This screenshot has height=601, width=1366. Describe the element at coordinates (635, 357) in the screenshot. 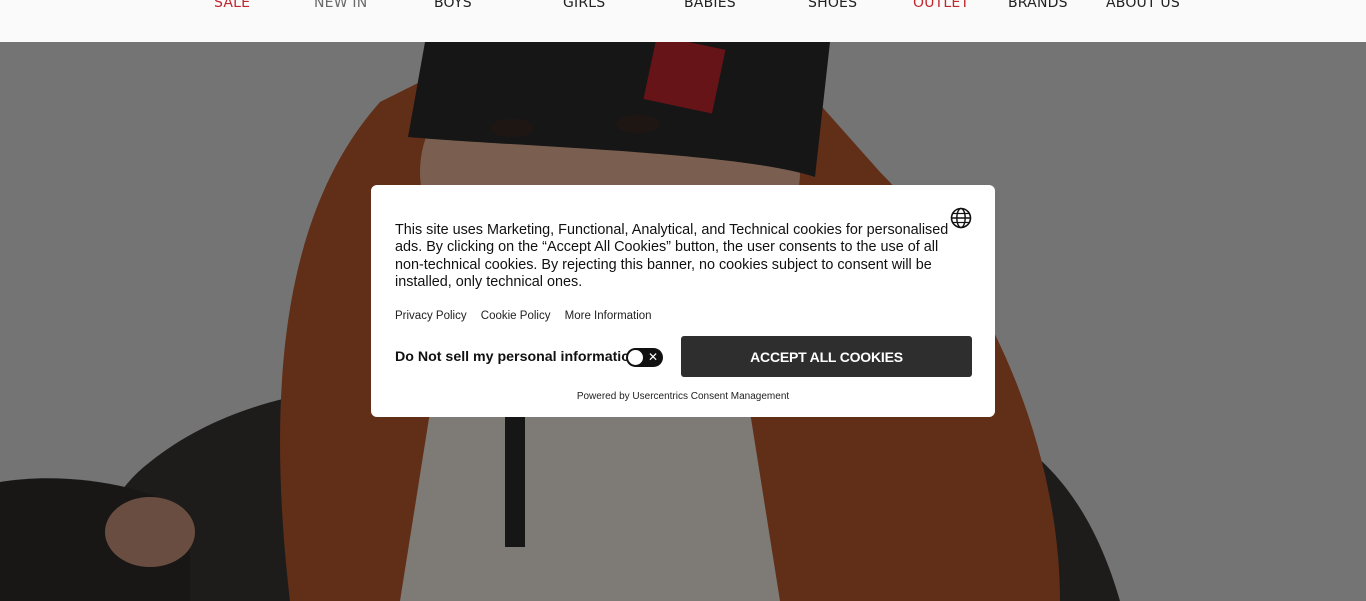

I see `toggle-knob` at that location.